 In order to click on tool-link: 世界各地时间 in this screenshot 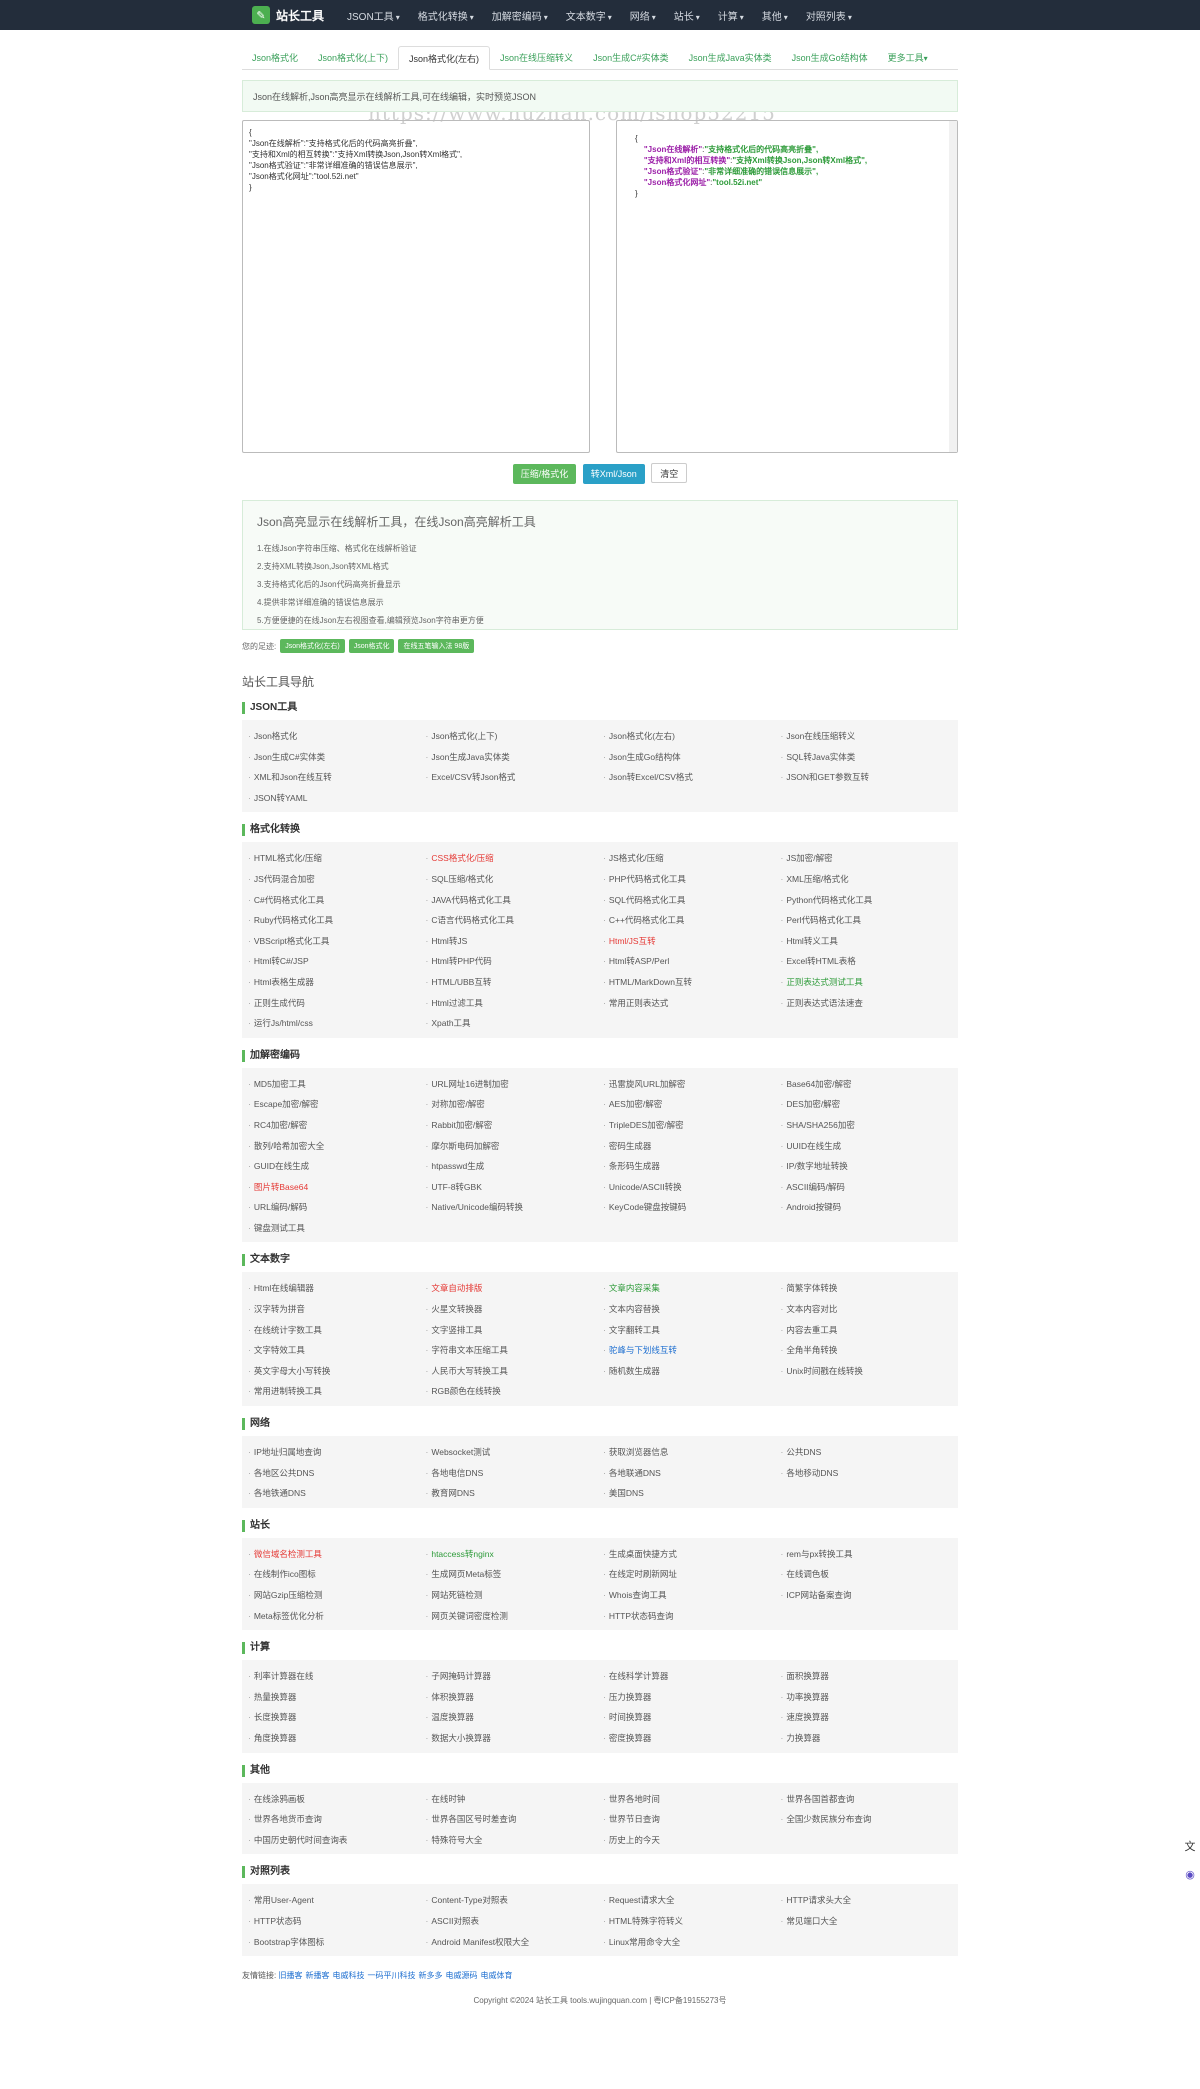, I will do `click(692, 1799)`.